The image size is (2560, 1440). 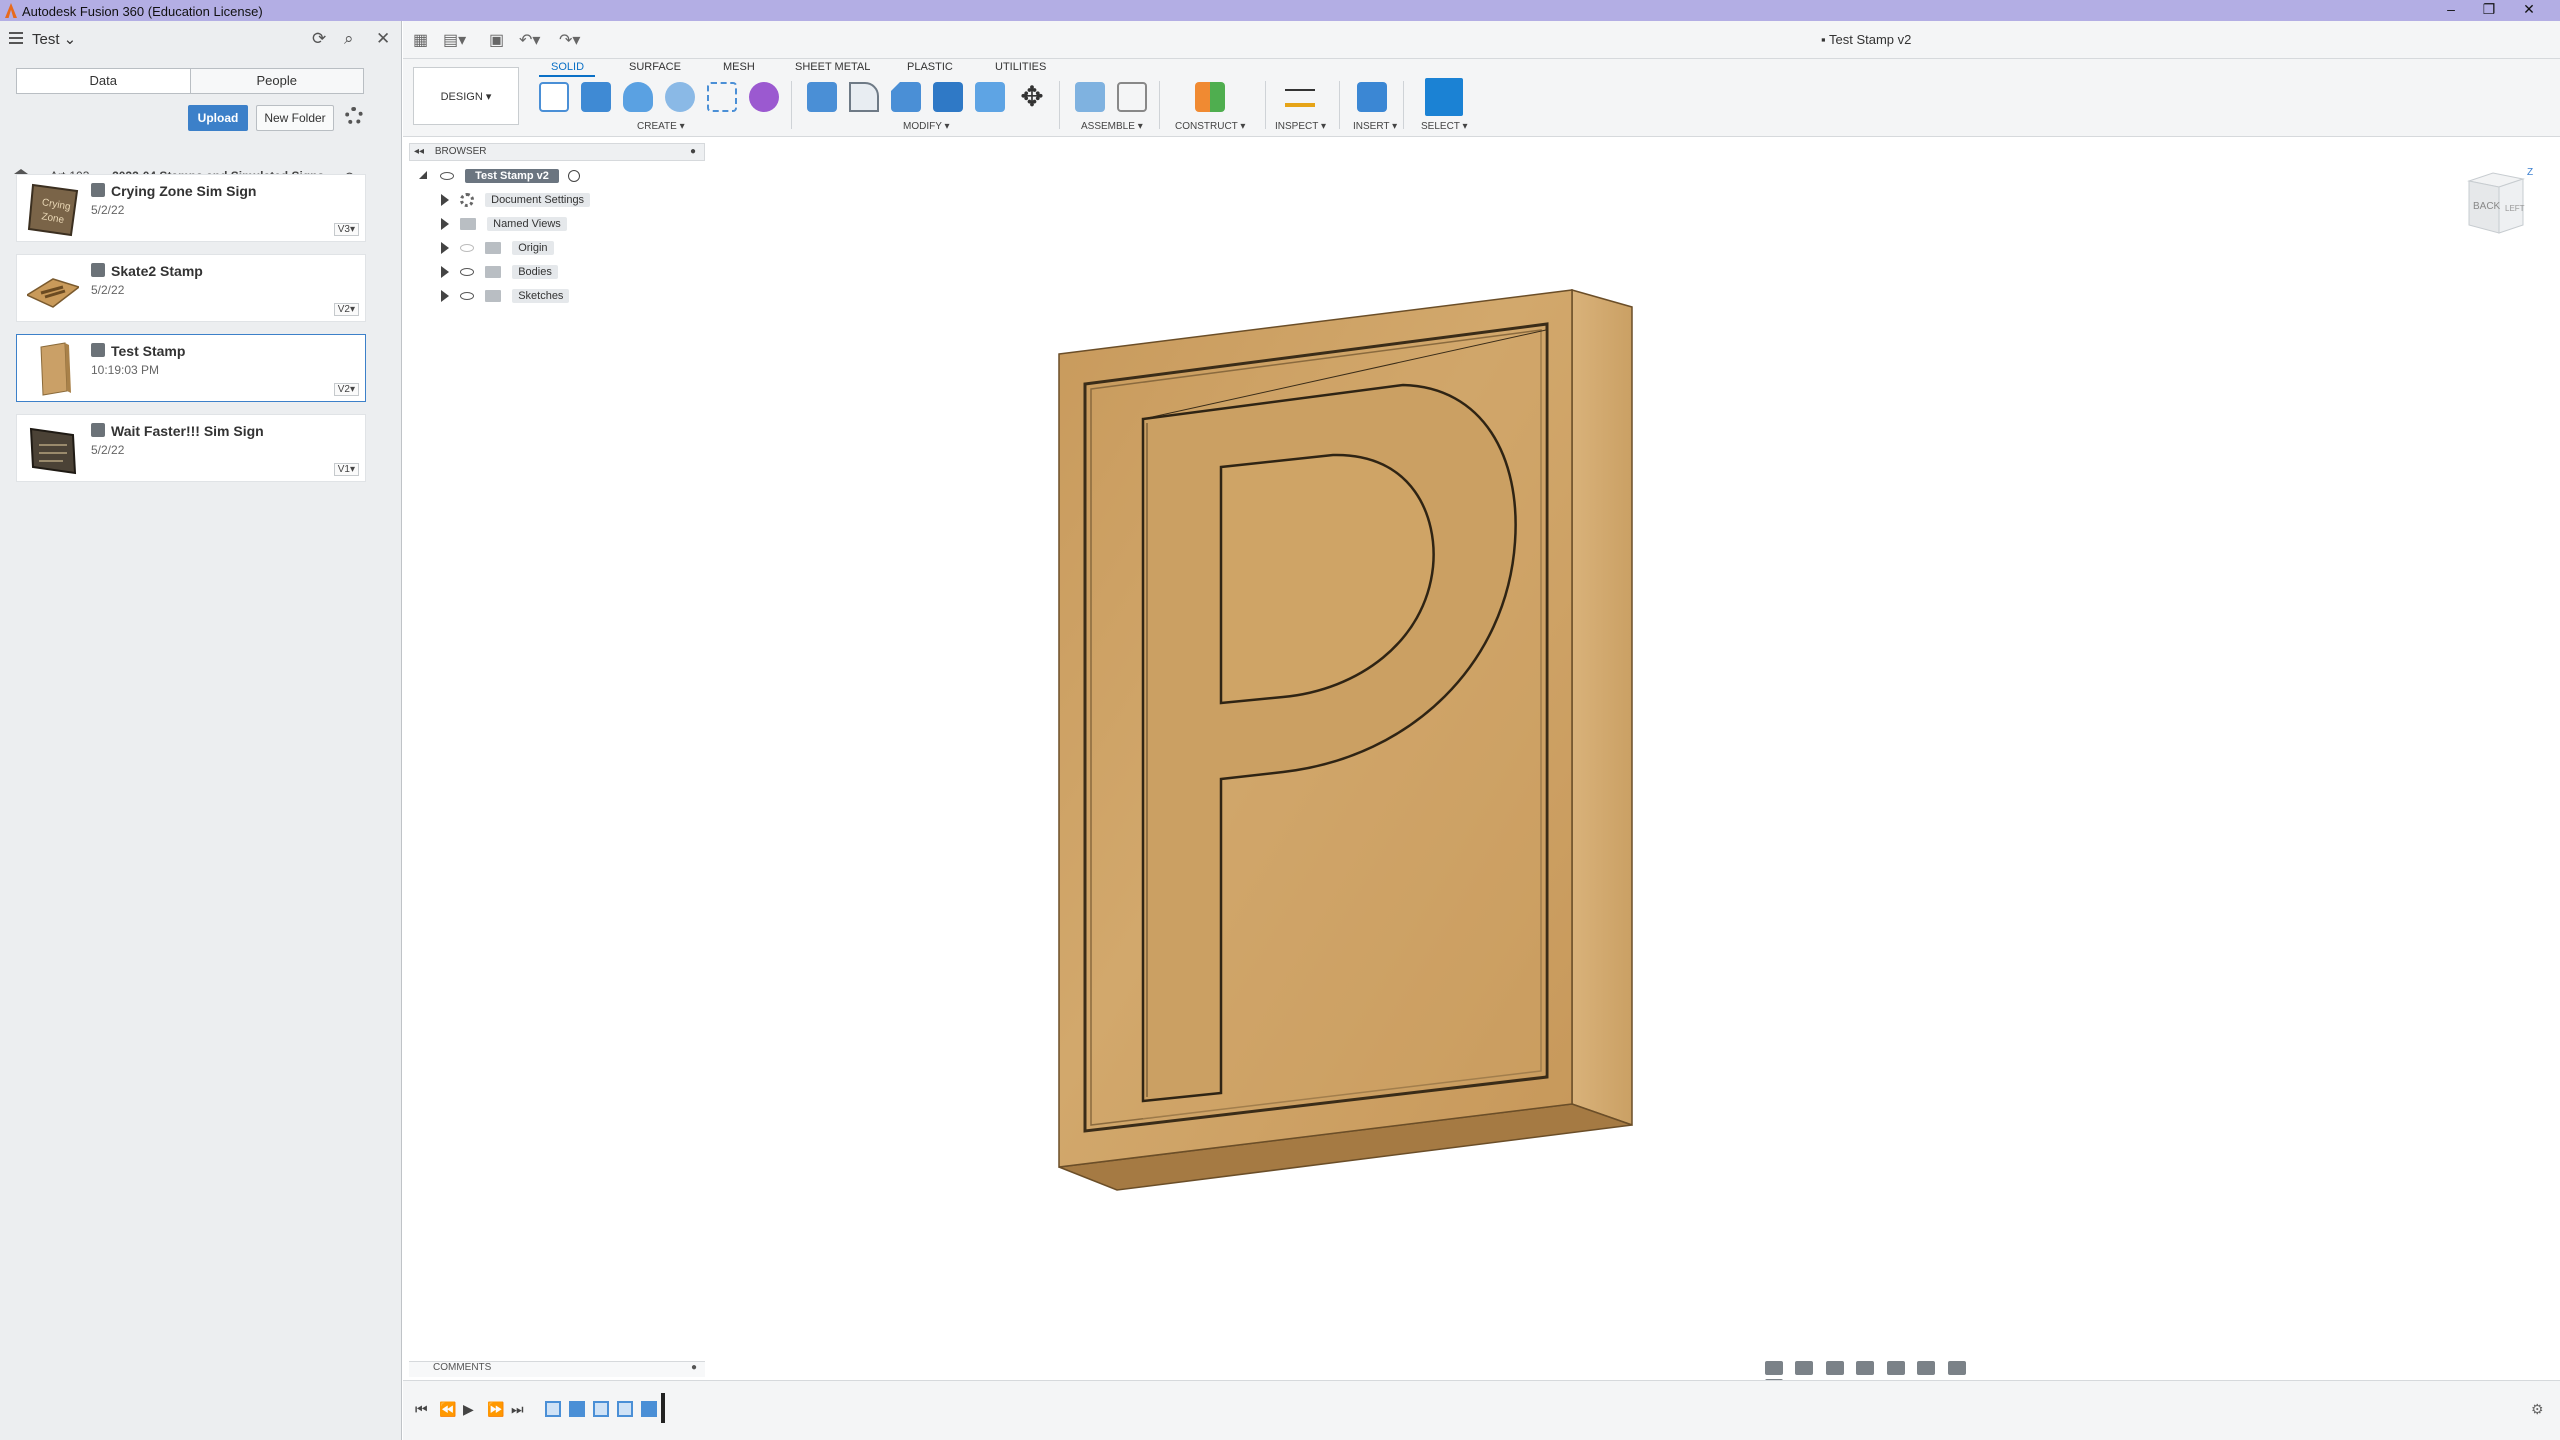 What do you see at coordinates (346, 469) in the screenshot?
I see `version-badge: V1▾` at bounding box center [346, 469].